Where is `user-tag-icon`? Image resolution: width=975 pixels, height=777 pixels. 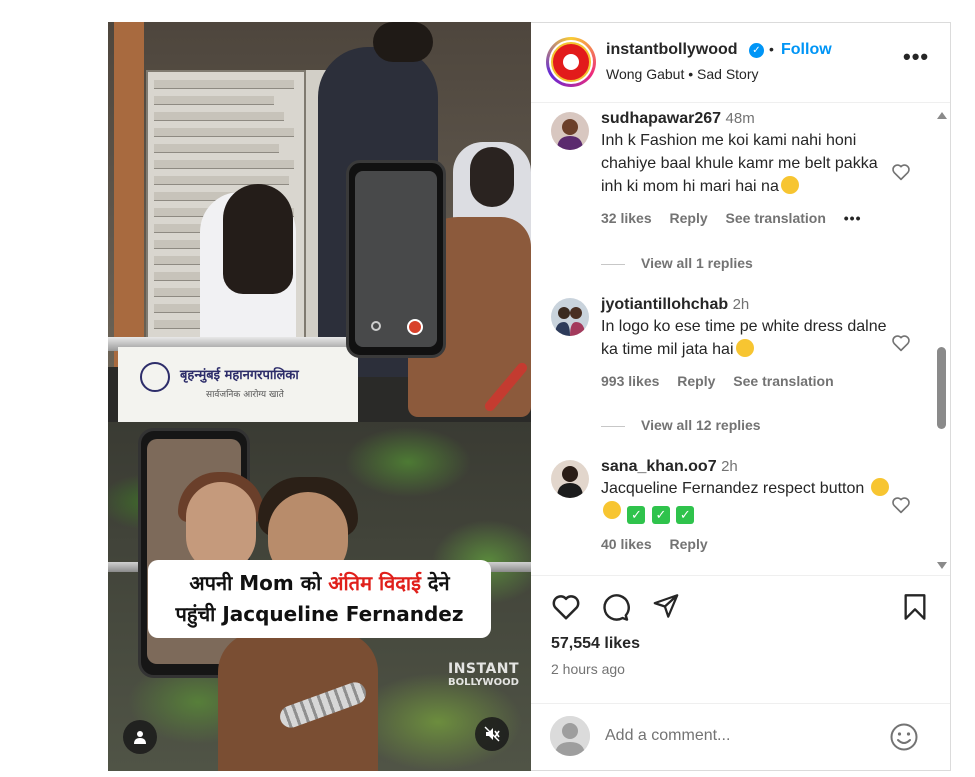 user-tag-icon is located at coordinates (140, 737).